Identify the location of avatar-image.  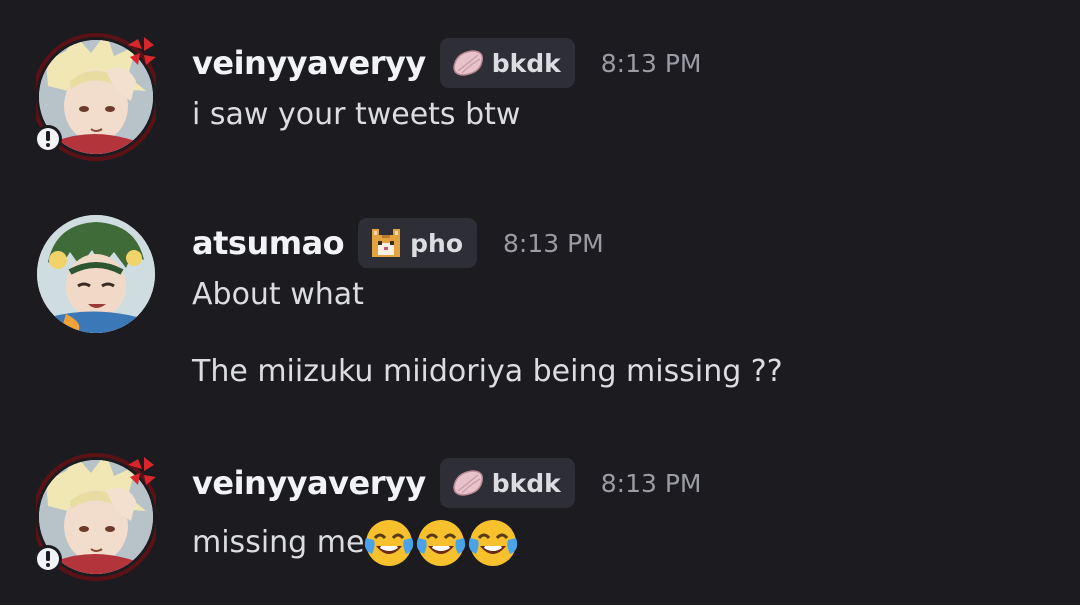
(96, 517).